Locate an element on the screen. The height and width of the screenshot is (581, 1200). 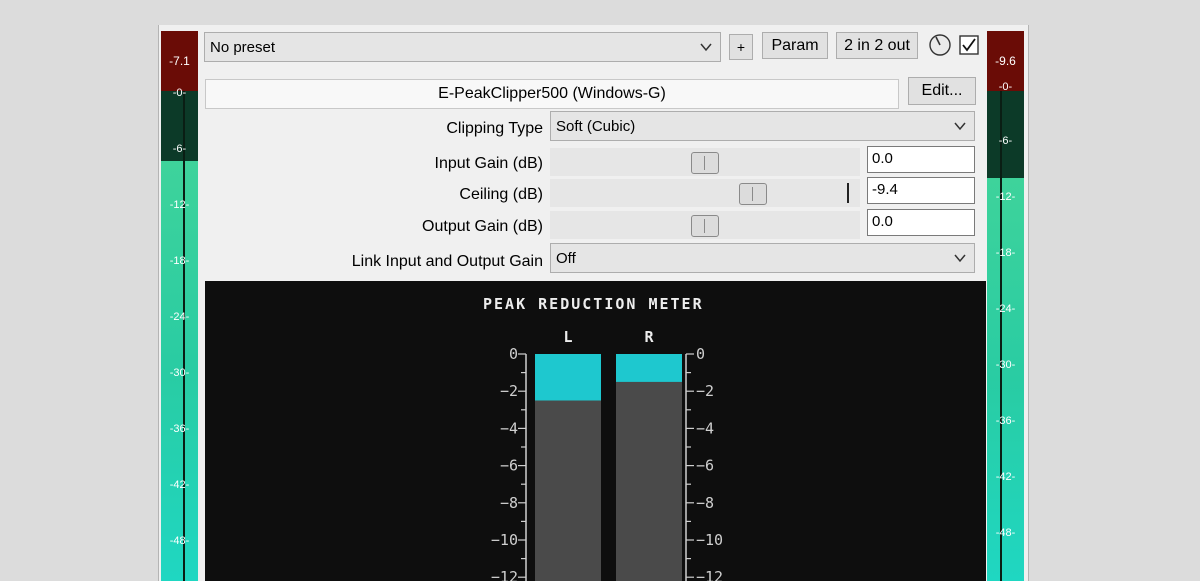
plugin-name-box: E-PeakClipper500 (Windows-G) is located at coordinates (552, 94).